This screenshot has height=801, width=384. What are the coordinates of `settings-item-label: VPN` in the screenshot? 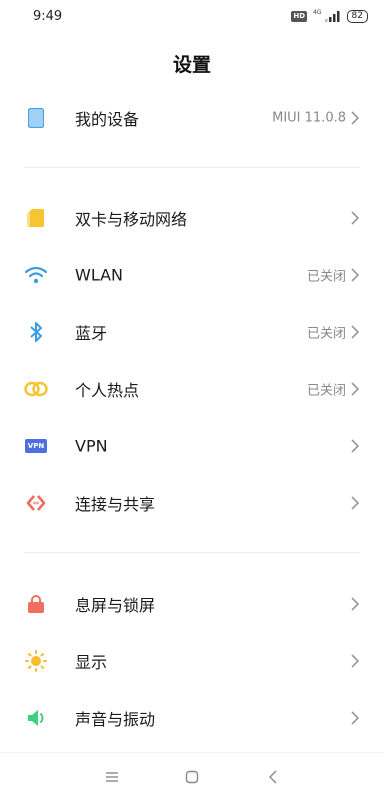 It's located at (91, 445).